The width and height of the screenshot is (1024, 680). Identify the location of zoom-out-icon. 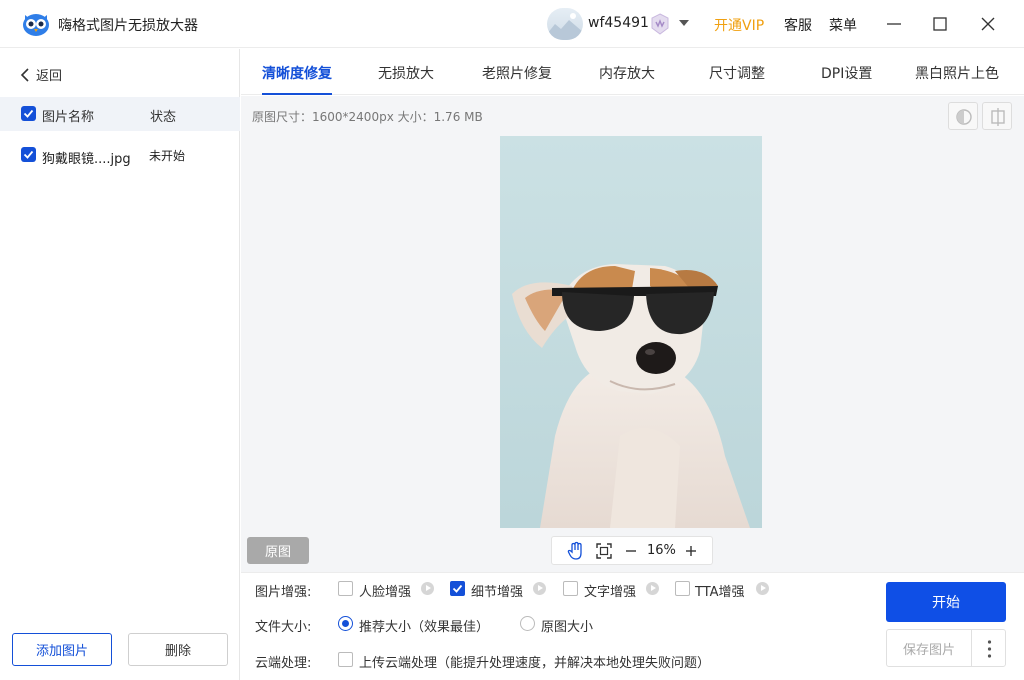
(631, 551).